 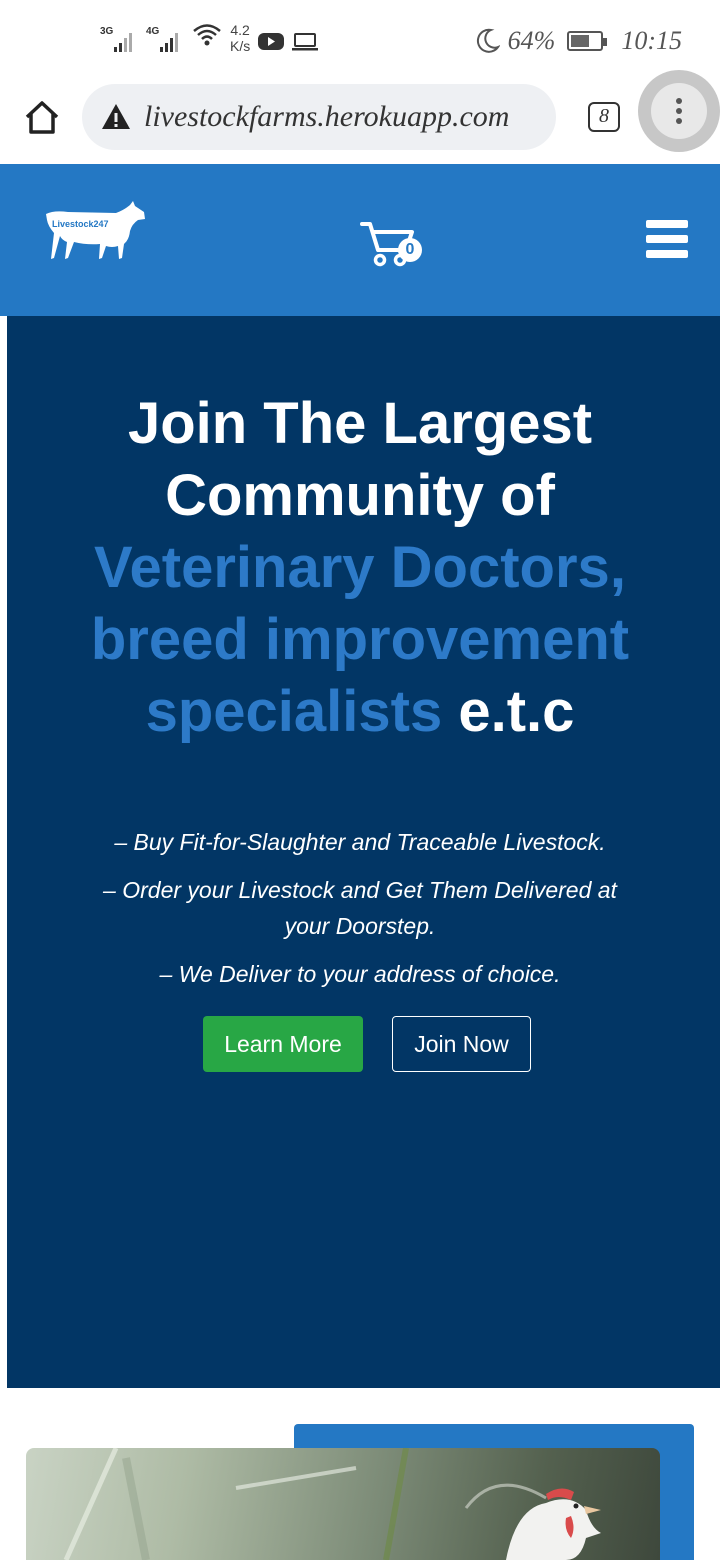 What do you see at coordinates (360, 495) in the screenshot?
I see `hero-title-line: Community of` at bounding box center [360, 495].